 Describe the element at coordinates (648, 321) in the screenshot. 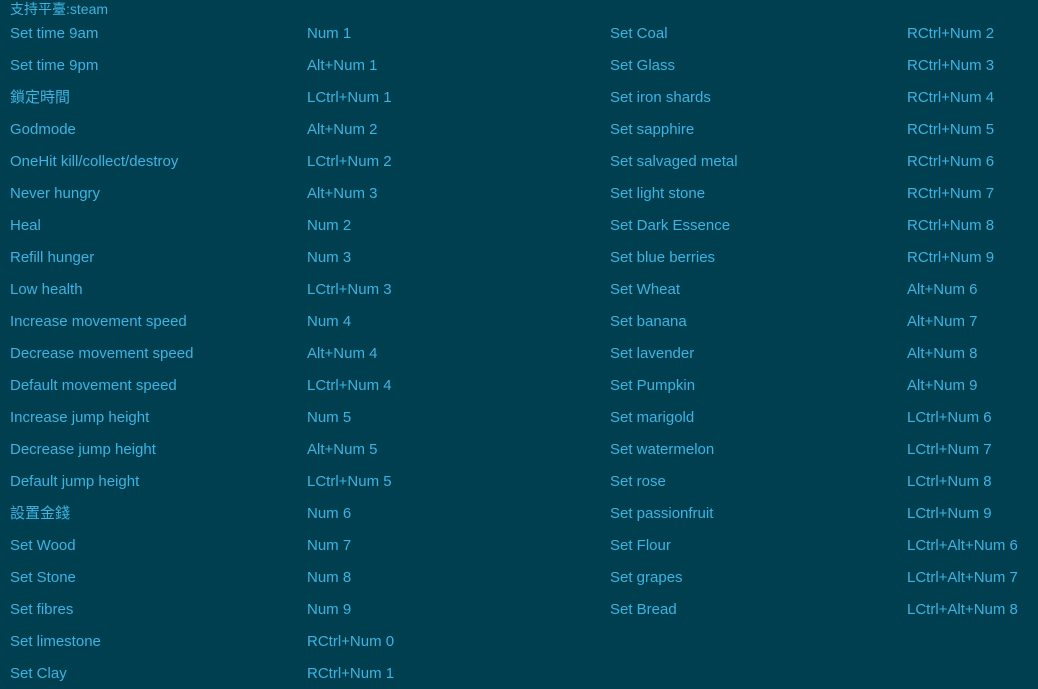

I see `cheat-name: Set banana` at that location.